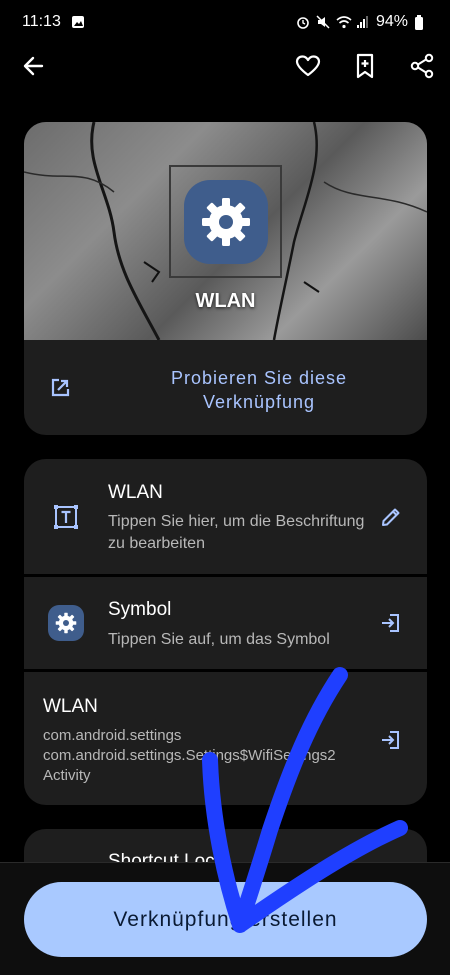 The height and width of the screenshot is (975, 450). Describe the element at coordinates (225, 22) in the screenshot. I see `status-bar: 11:13 94%` at that location.